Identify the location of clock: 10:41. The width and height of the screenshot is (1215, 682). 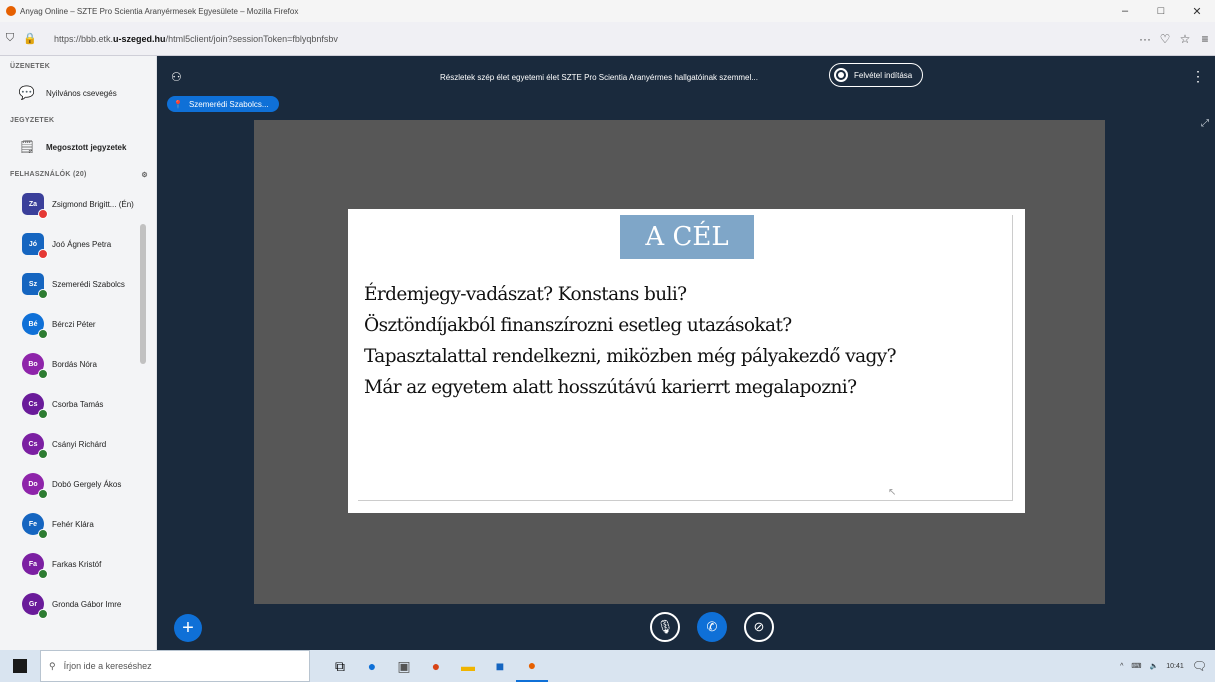
(1175, 666).